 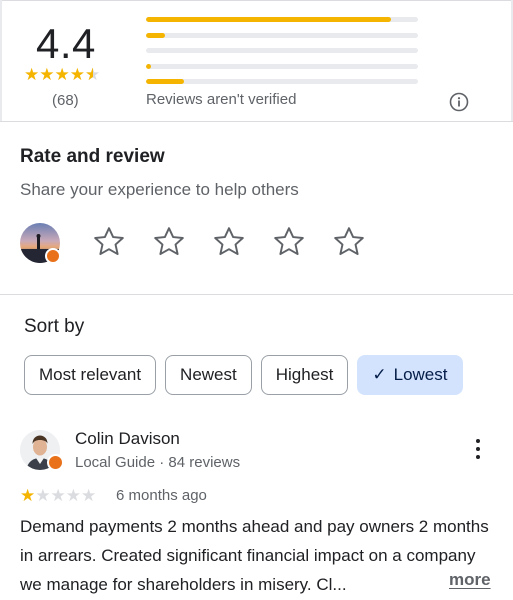 I want to click on rate-stars, so click(x=229, y=242).